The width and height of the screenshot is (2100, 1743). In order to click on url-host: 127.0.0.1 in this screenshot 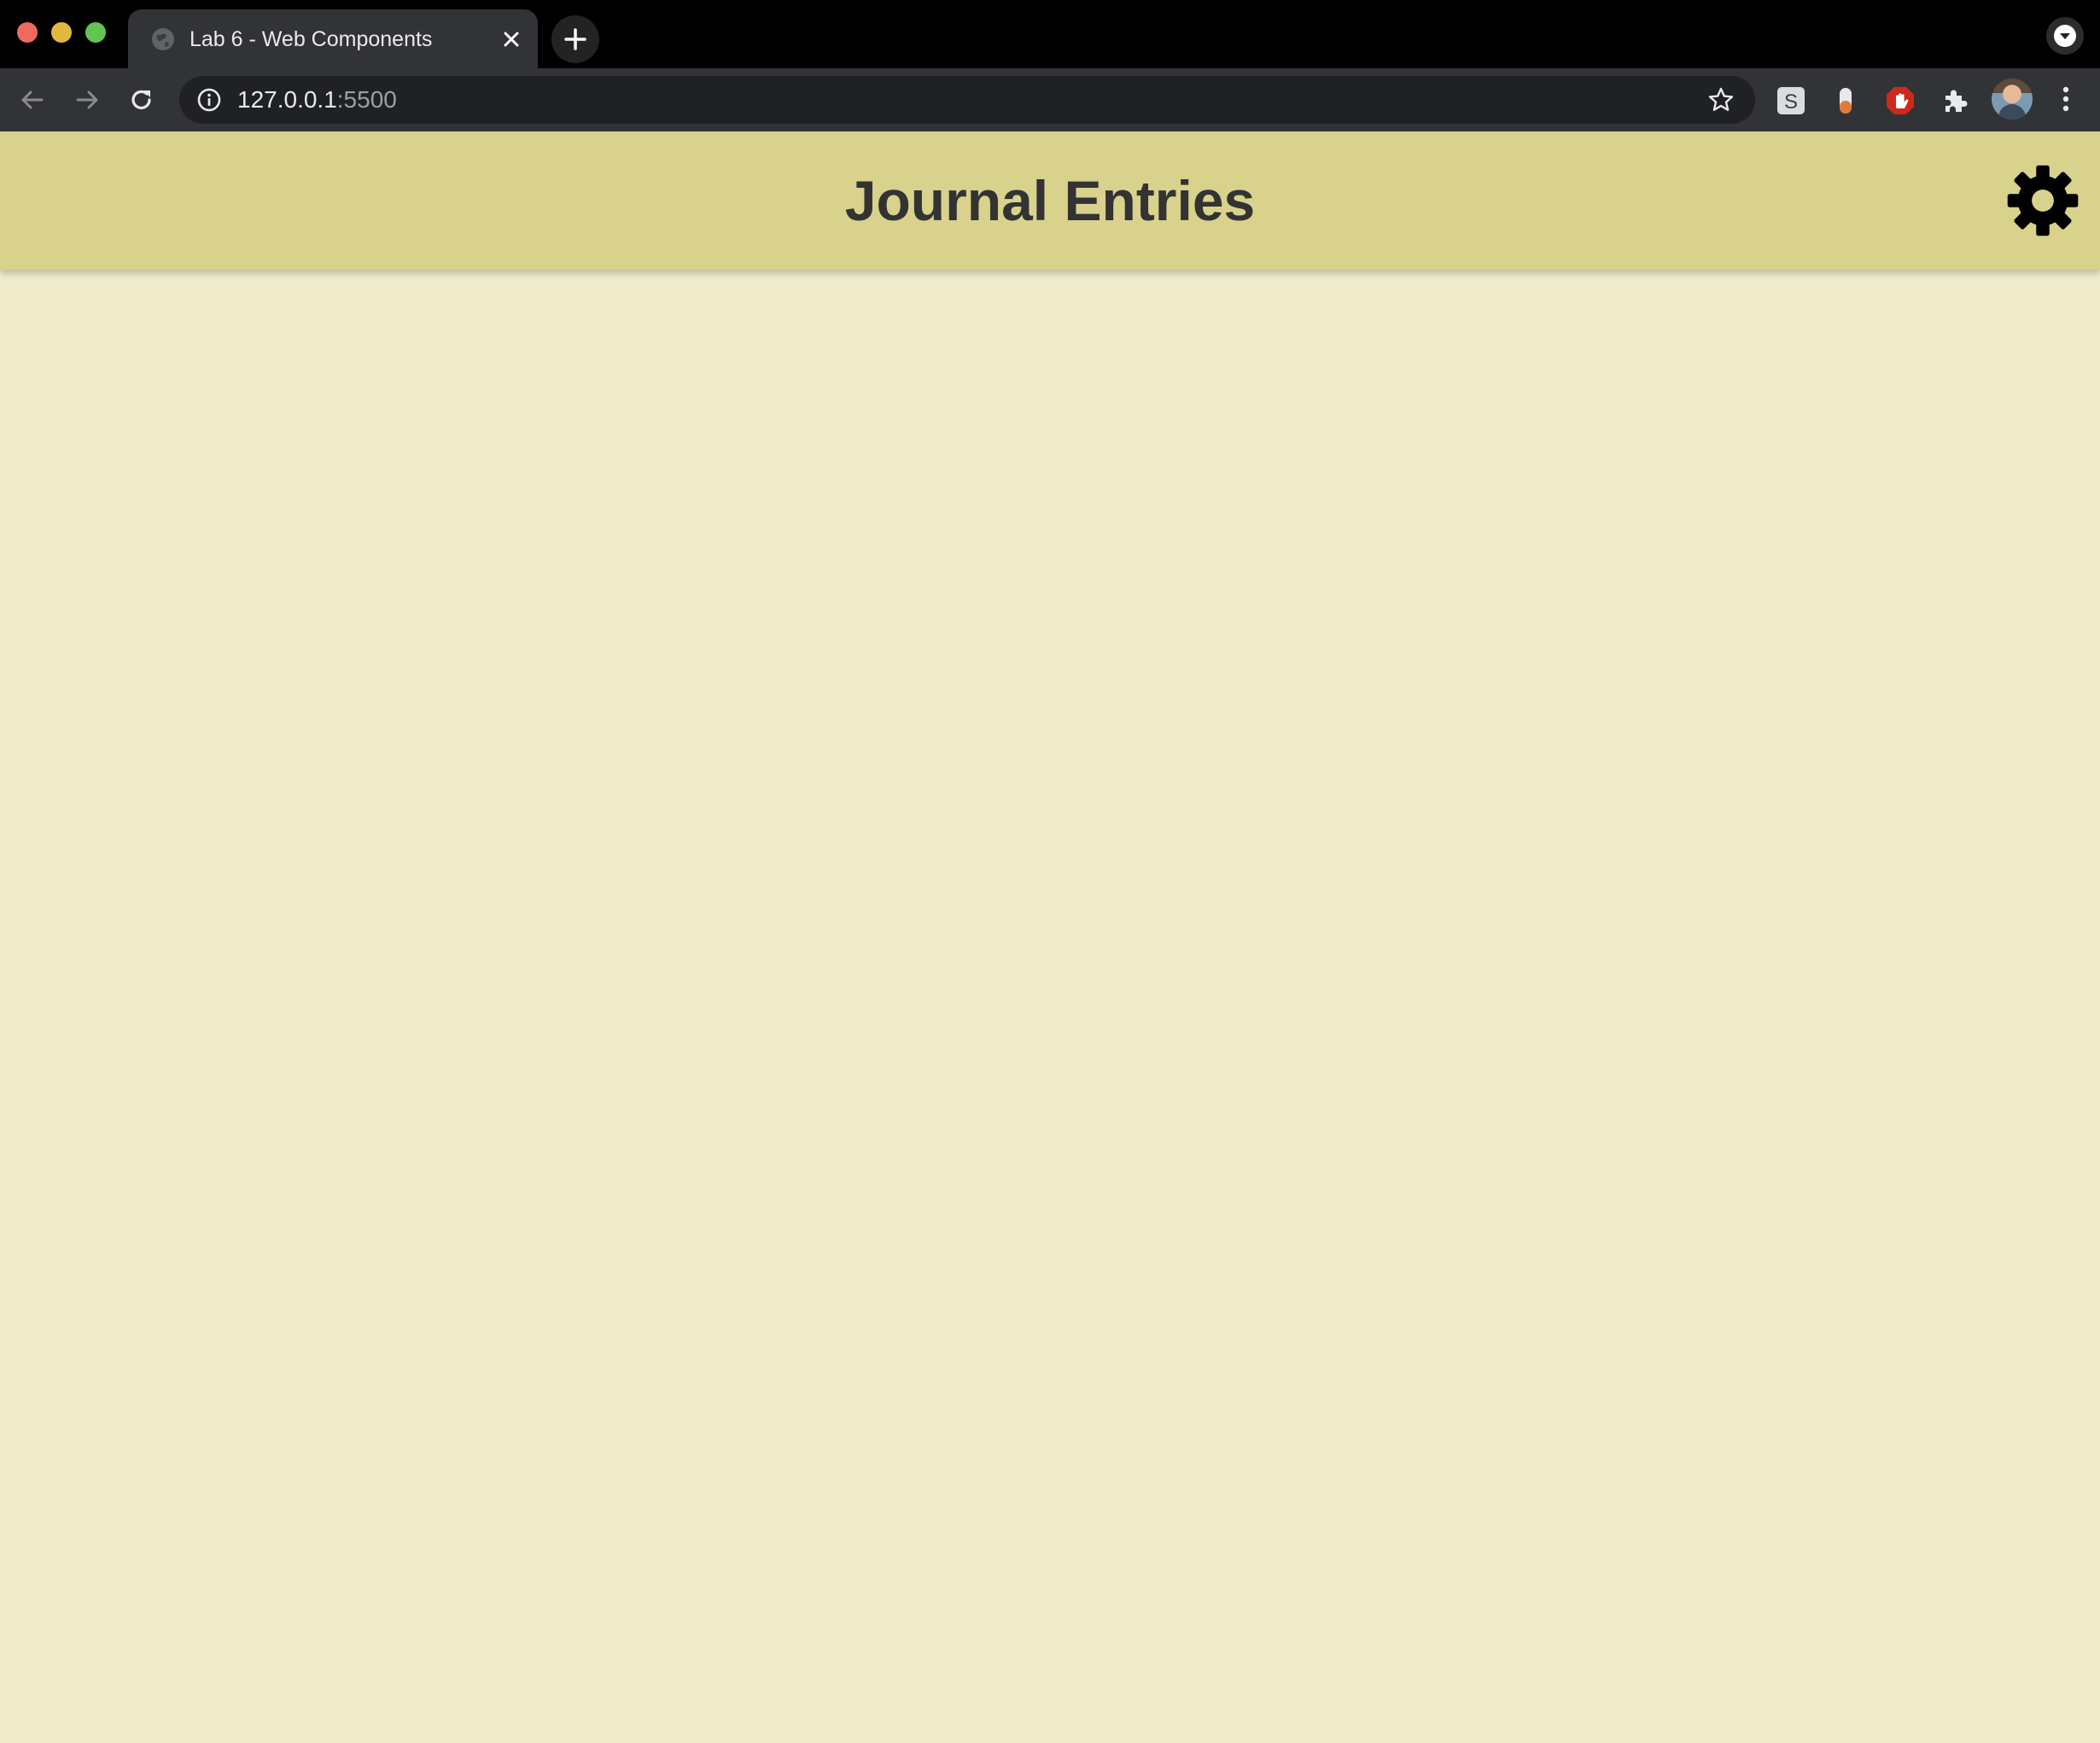, I will do `click(287, 99)`.